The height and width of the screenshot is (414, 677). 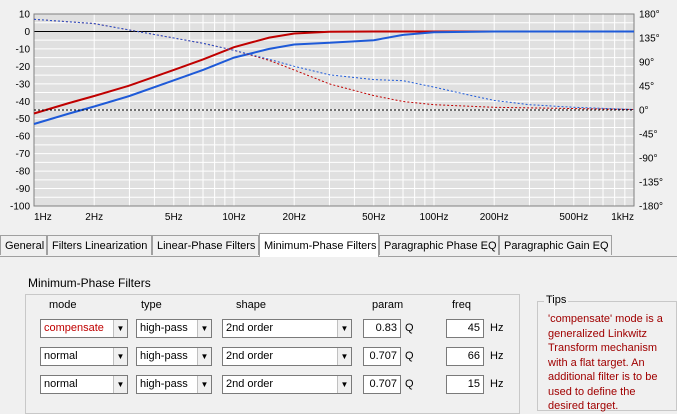 I want to click on shape-select-1: 2nd order ▼, so click(x=287, y=328).